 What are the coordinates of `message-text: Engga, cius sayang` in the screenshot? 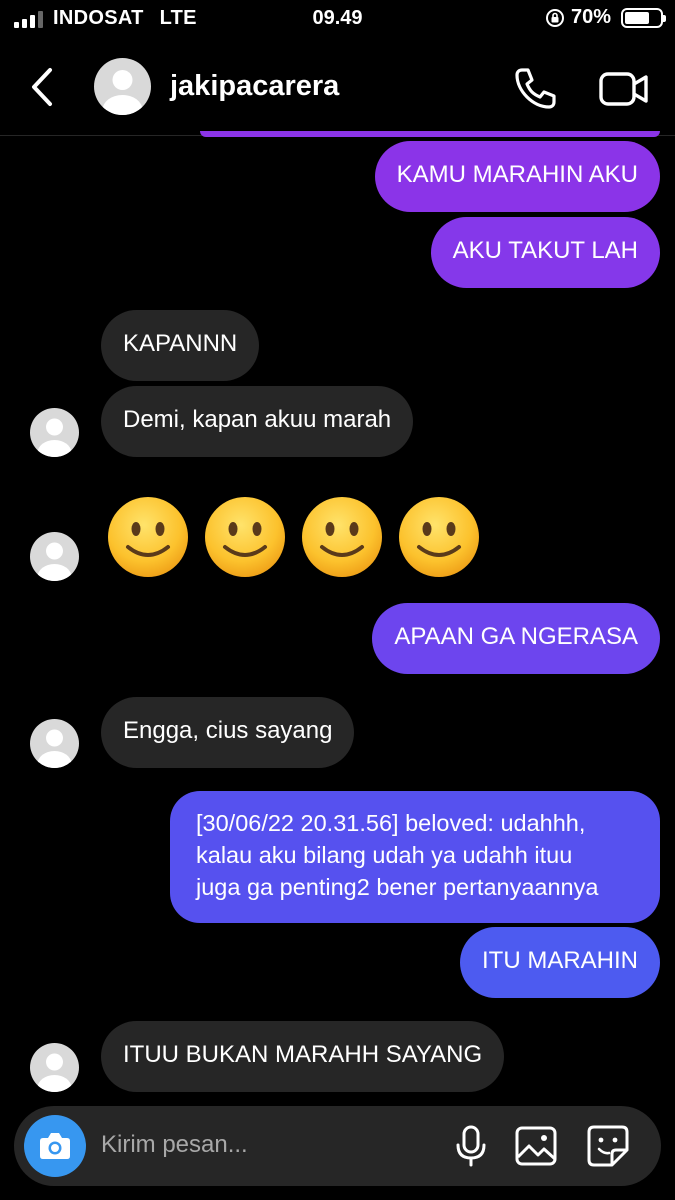 It's located at (228, 730).